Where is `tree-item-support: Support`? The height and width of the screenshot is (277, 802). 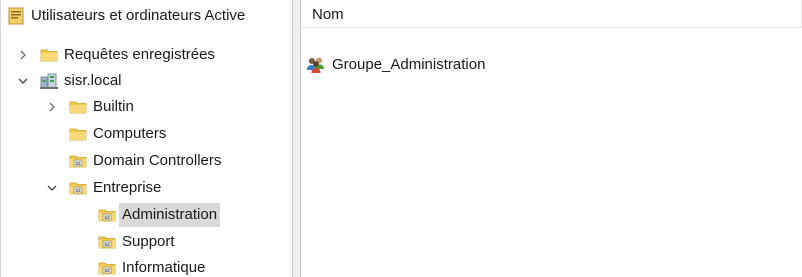
tree-item-support: Support is located at coordinates (147, 242).